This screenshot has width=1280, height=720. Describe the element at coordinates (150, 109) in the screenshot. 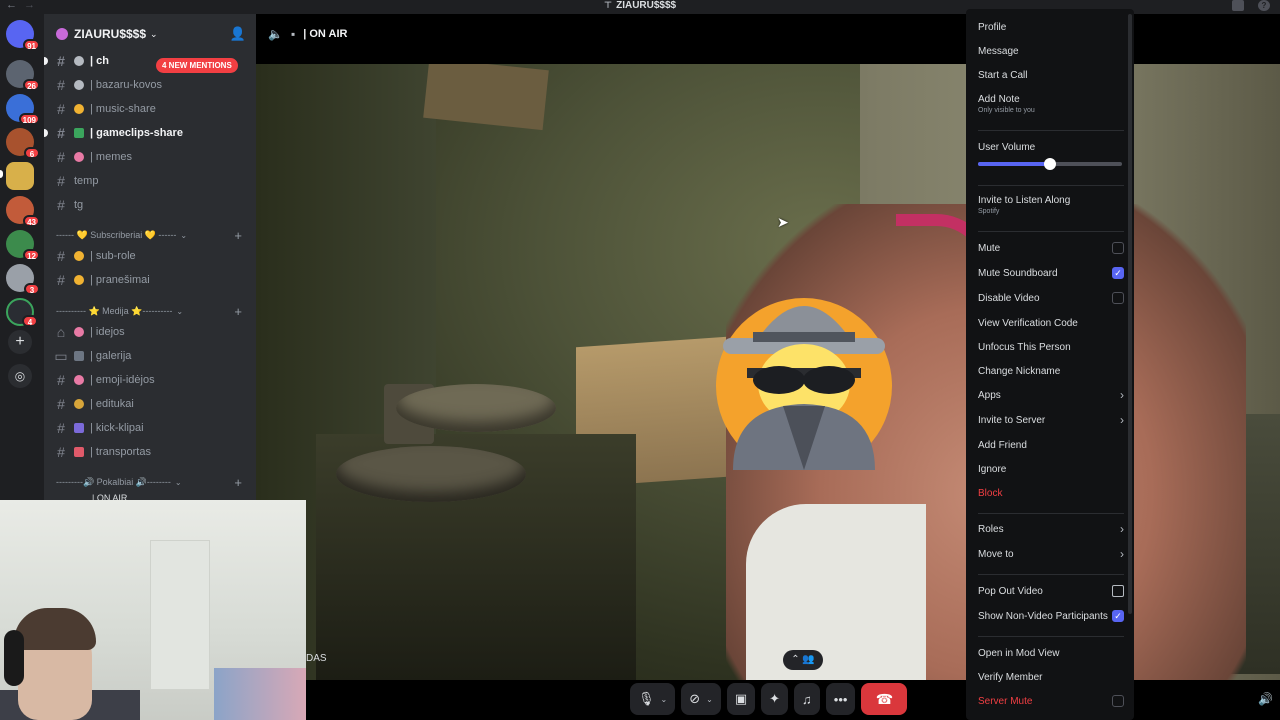

I see `channel-item: # | music-share` at that location.